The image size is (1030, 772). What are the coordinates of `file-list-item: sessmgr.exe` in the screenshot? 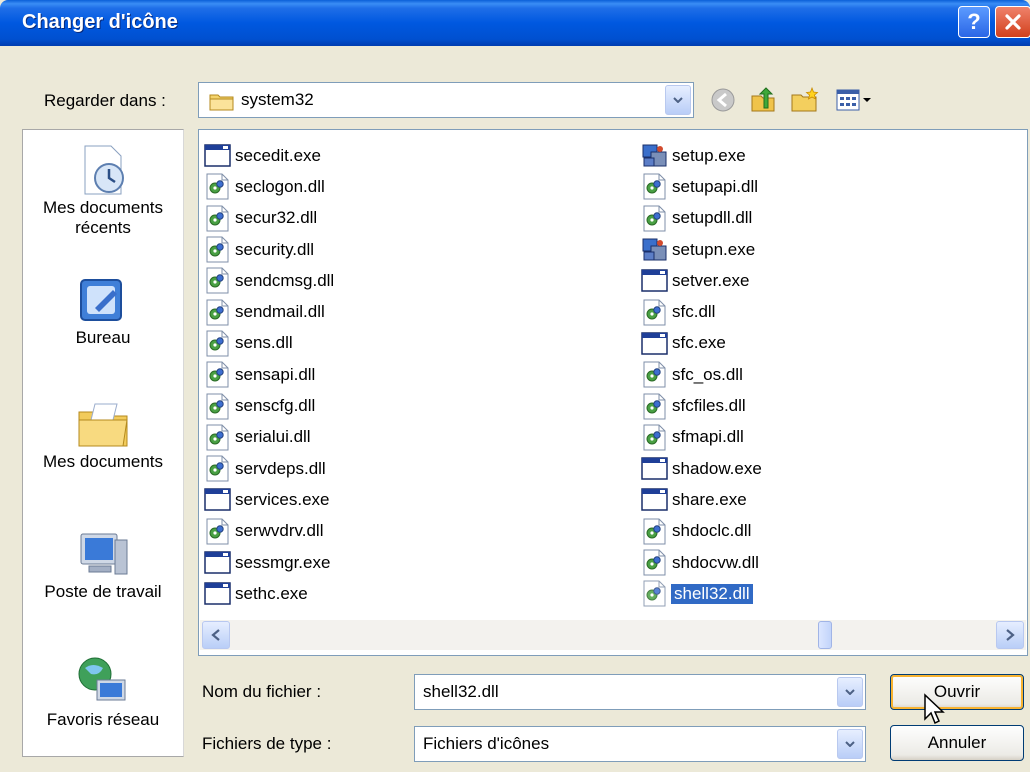 It's located at (269, 562).